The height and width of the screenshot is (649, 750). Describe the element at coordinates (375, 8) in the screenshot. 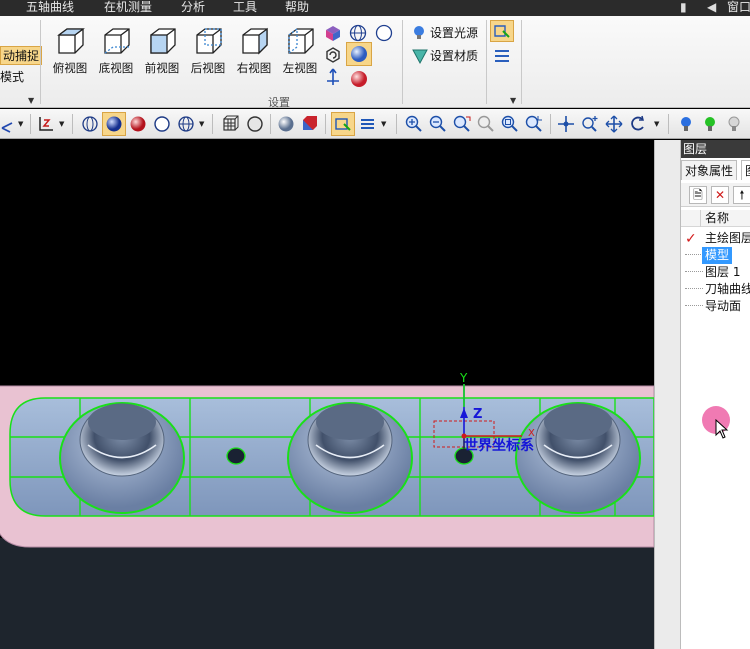

I see `menu-bar: 五轴曲线 在机测量 分析 工具 帮助 ▮ ◀ 窗口` at that location.